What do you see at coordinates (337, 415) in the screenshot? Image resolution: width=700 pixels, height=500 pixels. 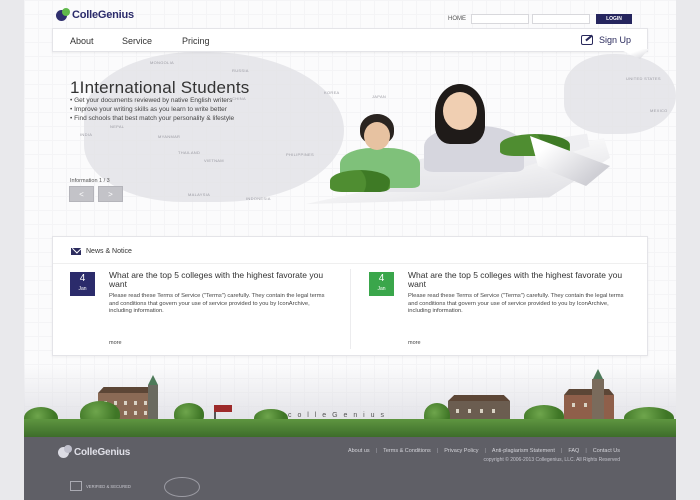 I see `scattered-logo-text: c o l l e G e n i u s` at bounding box center [337, 415].